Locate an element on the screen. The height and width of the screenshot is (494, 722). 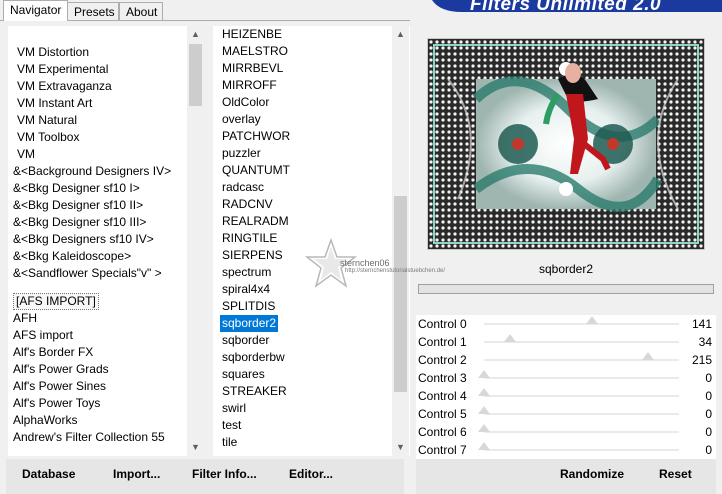
selected-filter-name: sqborder2 is located at coordinates (566, 269).